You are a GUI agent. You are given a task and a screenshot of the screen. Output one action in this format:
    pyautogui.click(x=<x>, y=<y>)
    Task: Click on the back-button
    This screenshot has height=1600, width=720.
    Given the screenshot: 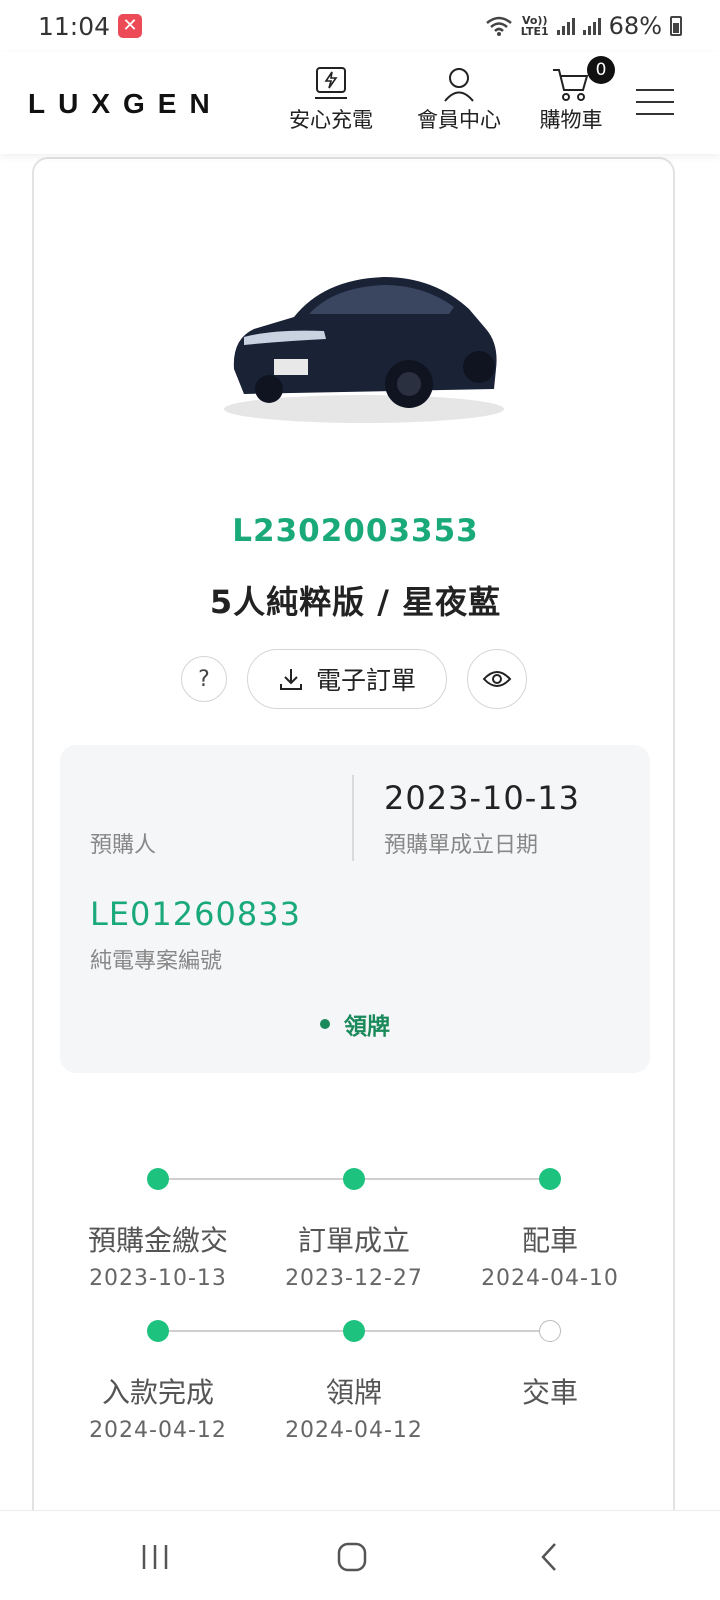 What is the action you would take?
    pyautogui.click(x=549, y=1557)
    